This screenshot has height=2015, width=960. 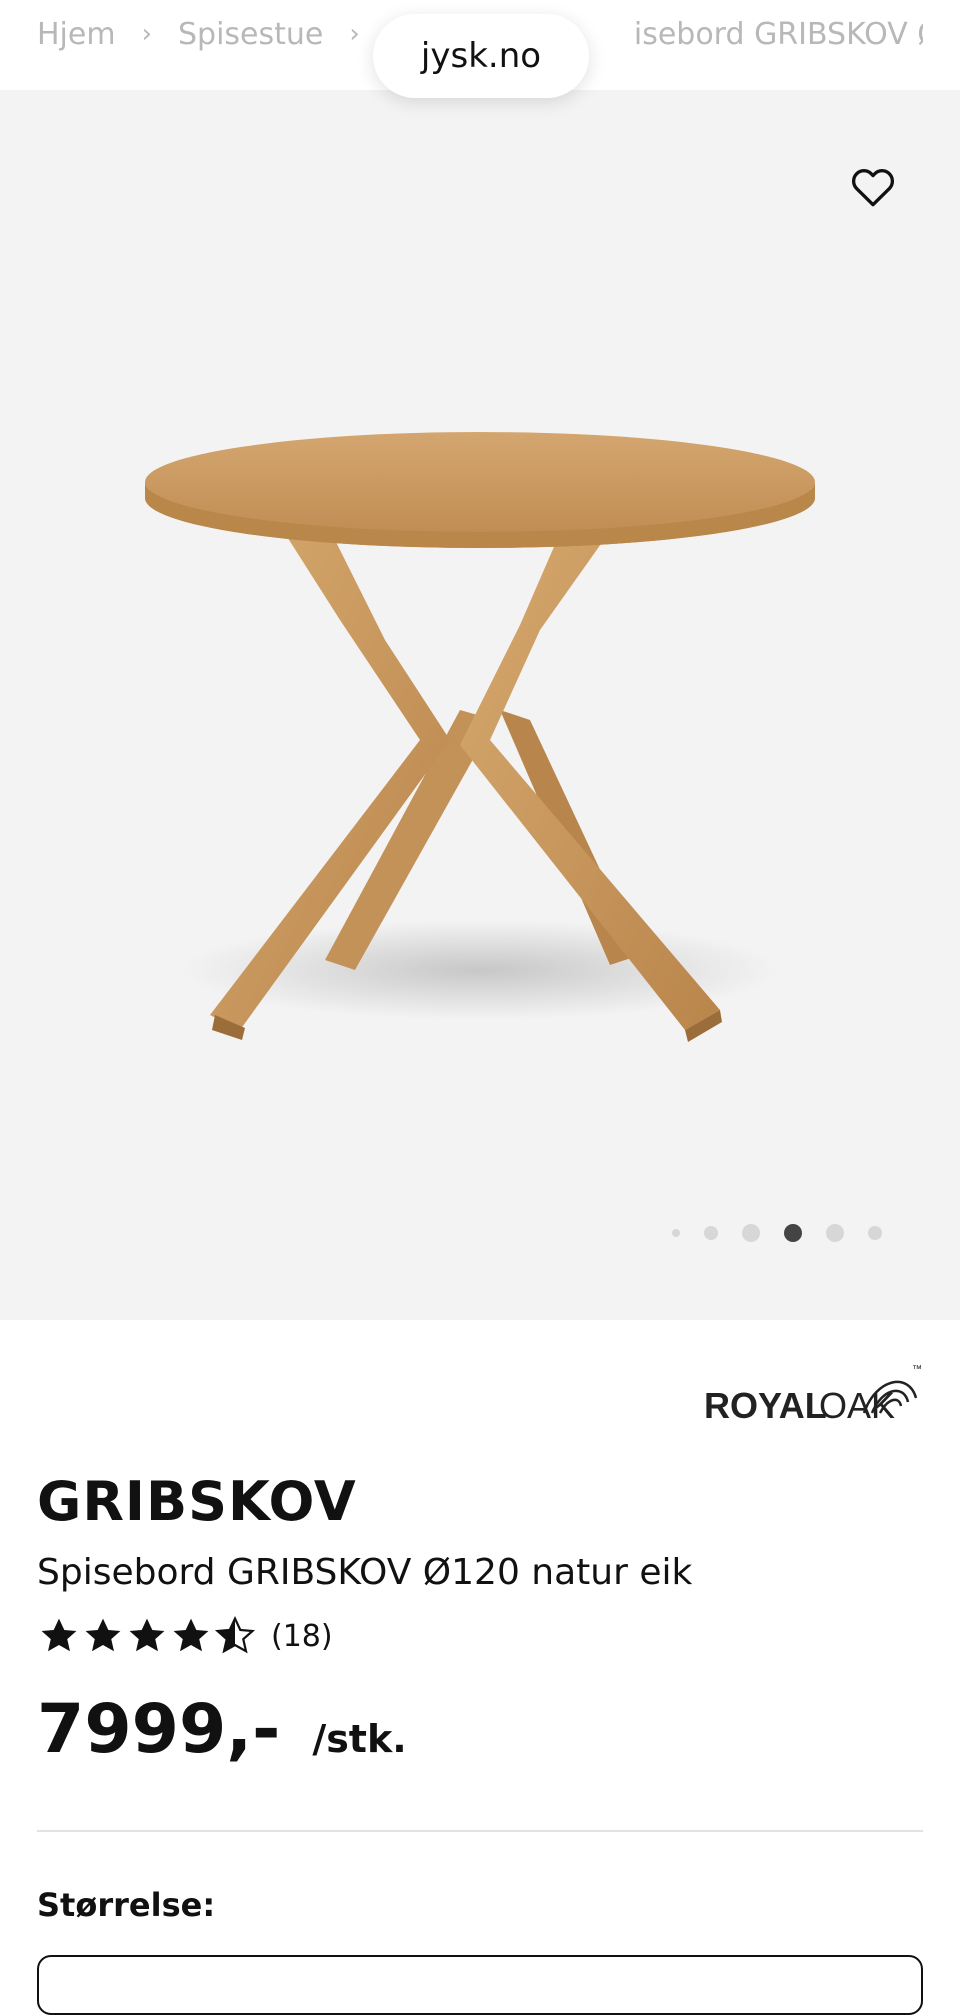 I want to click on product-rating: (18), so click(x=185, y=1636).